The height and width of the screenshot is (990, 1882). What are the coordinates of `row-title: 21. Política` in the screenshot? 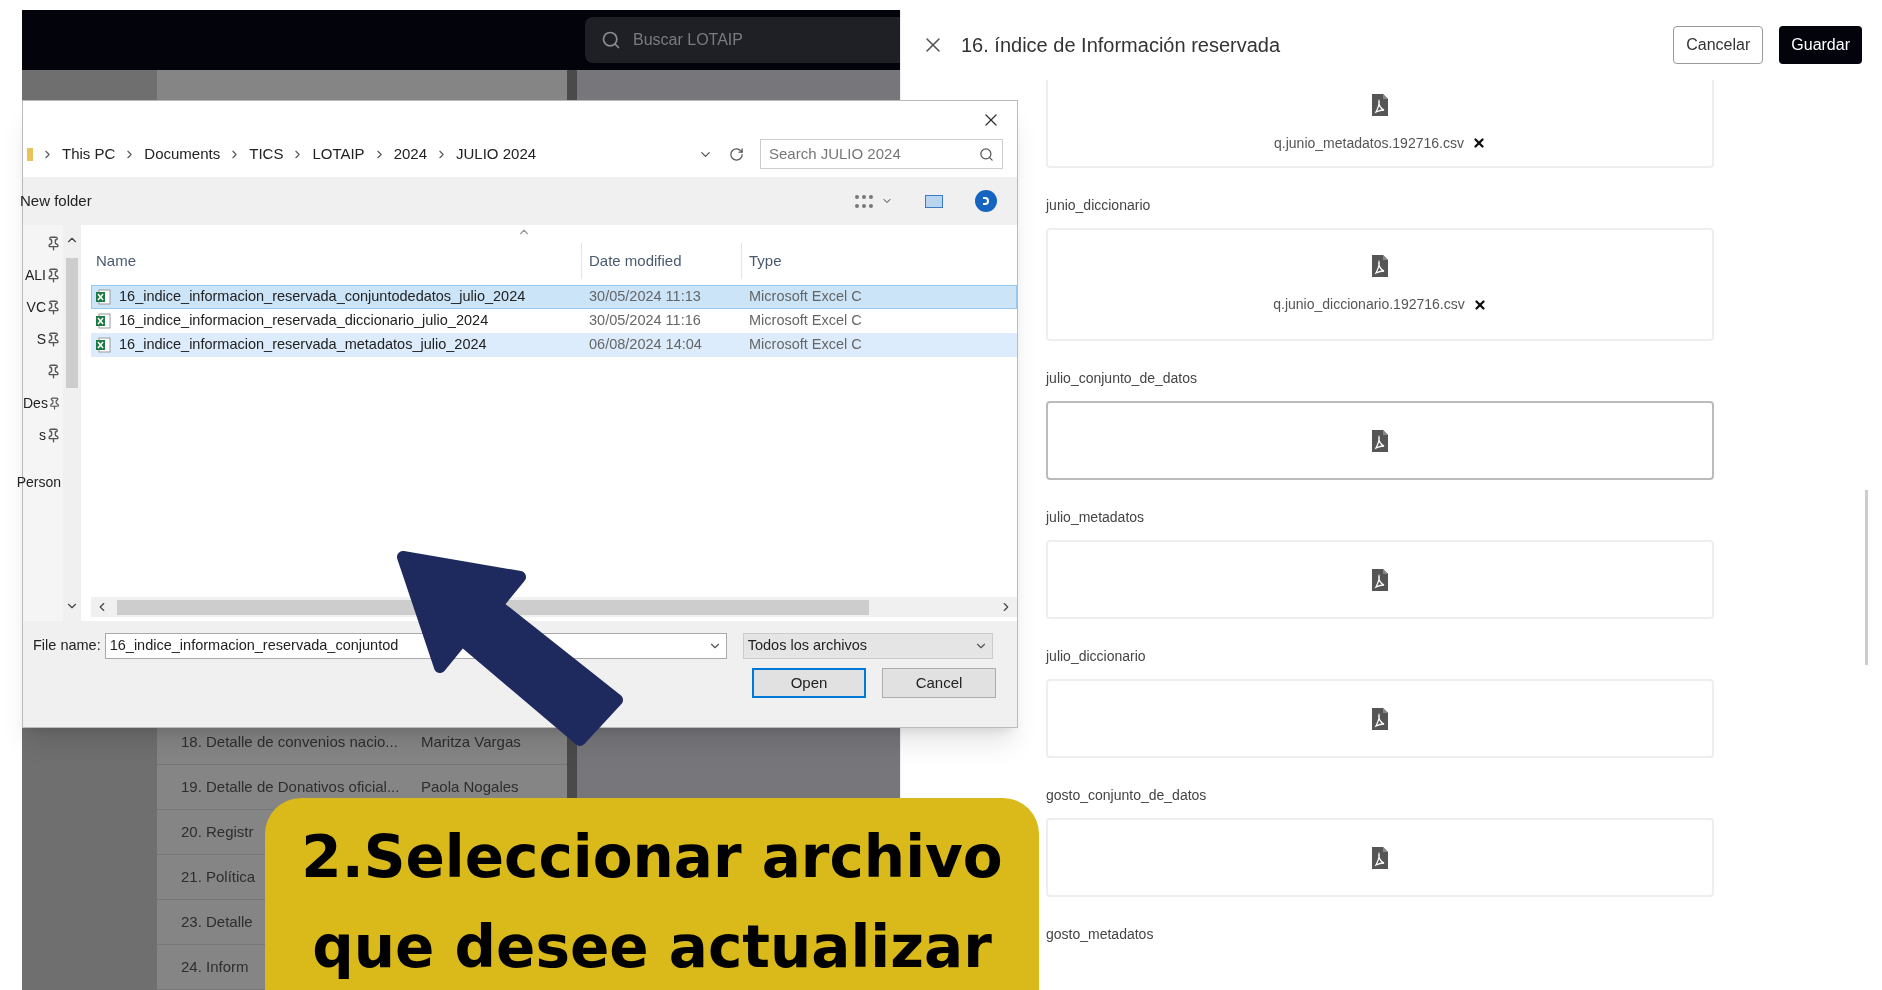 It's located at (219, 876).